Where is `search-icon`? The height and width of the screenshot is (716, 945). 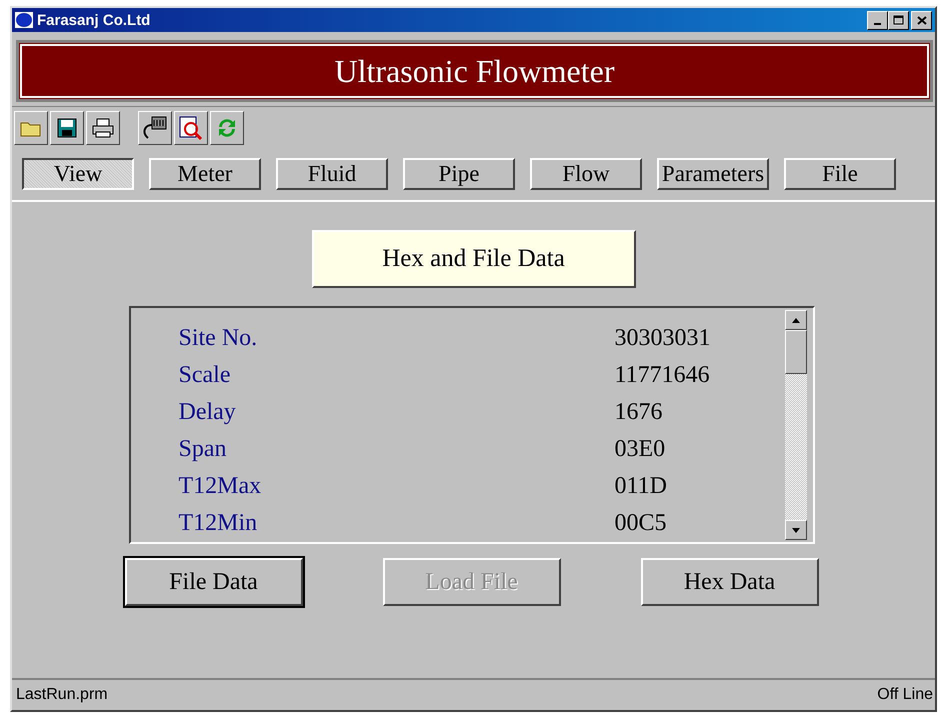
search-icon is located at coordinates (191, 128).